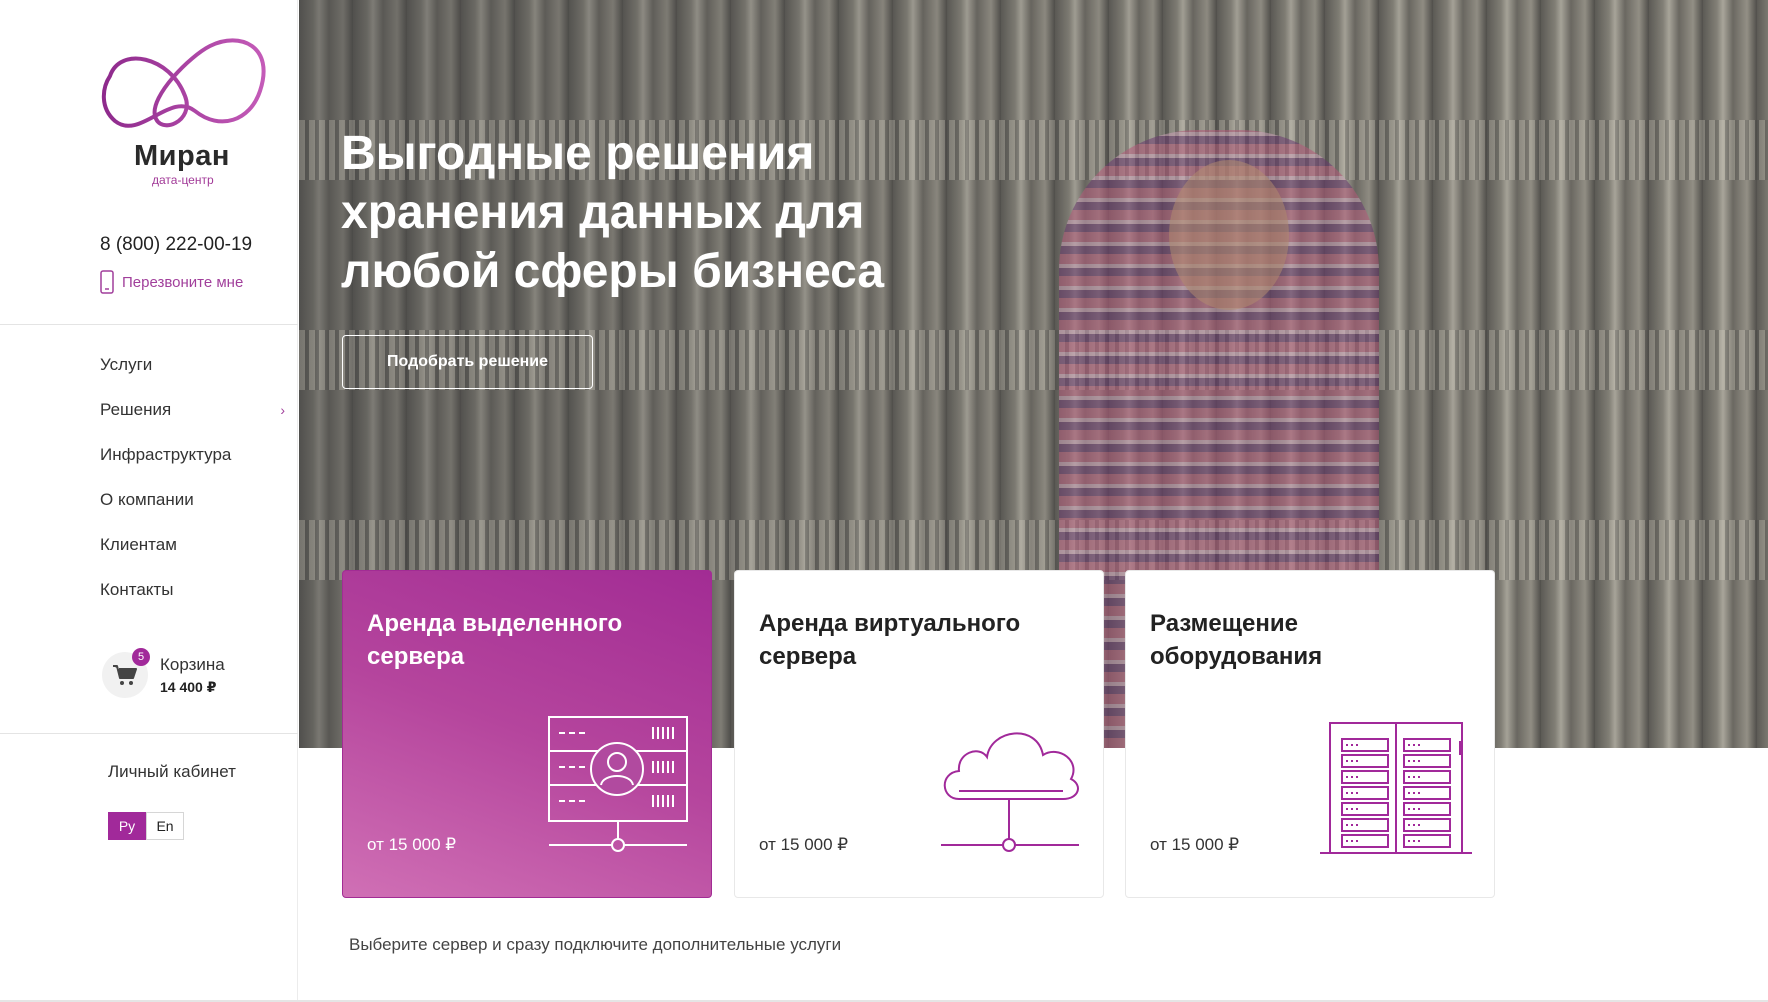  I want to click on card-virtual-server: Аренда виртуального сервера от 15 000 ₽, so click(919, 734).